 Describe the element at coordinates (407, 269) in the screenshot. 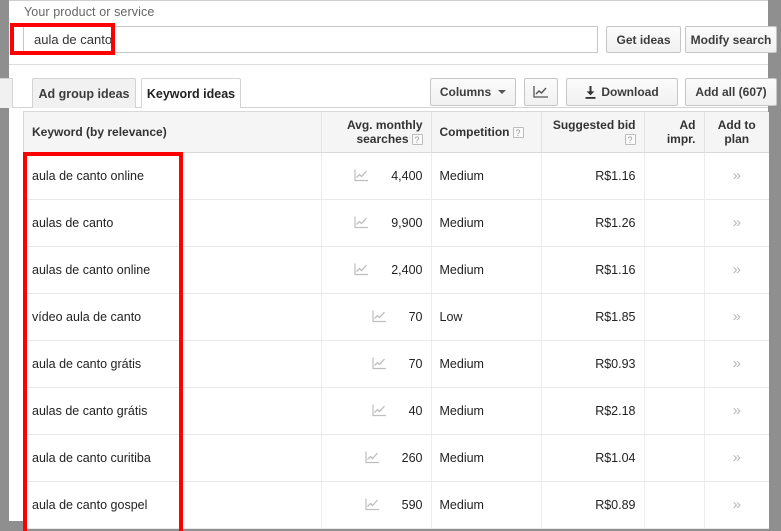

I see `cell-avg-searches-value: 2,400` at that location.